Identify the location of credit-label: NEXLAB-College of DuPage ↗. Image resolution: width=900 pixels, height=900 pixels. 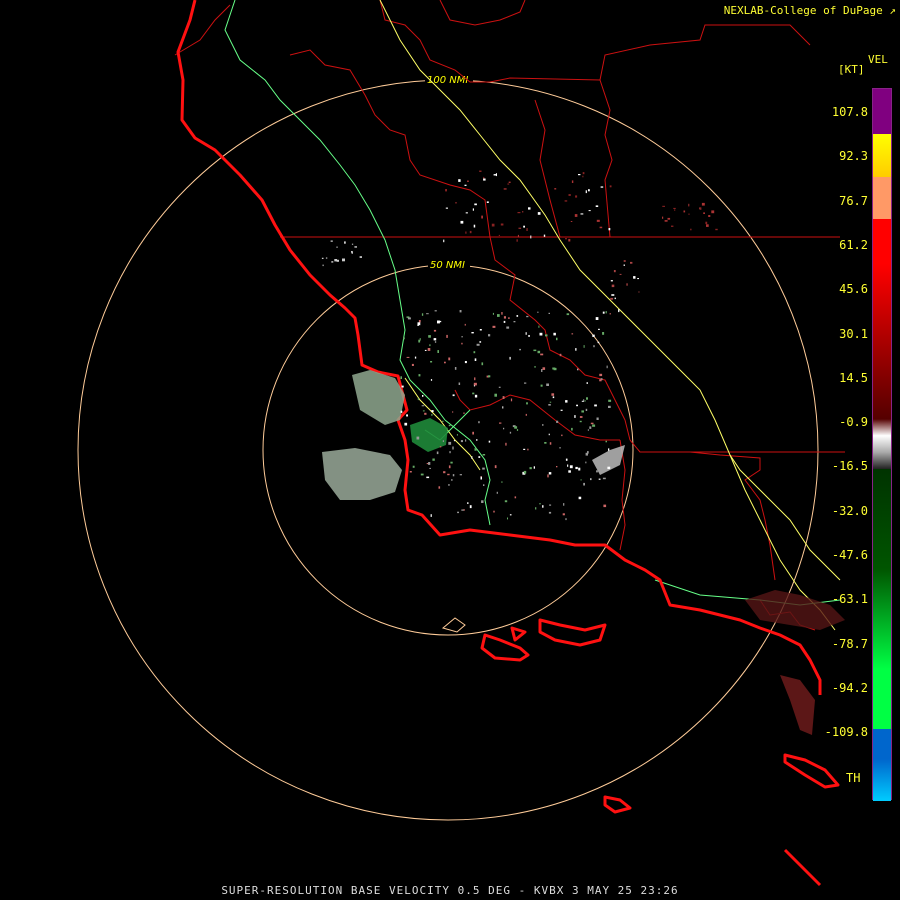
(810, 10).